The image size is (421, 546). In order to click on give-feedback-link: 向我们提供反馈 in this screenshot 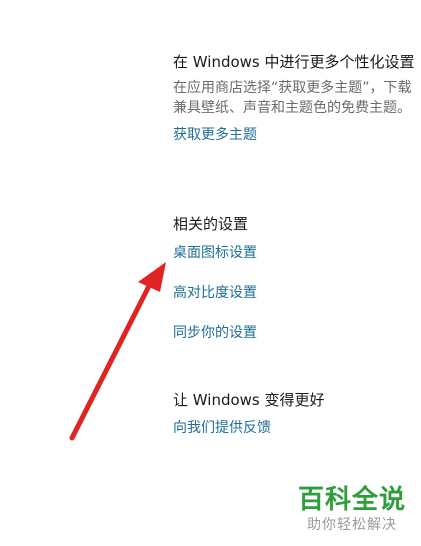, I will do `click(293, 428)`.